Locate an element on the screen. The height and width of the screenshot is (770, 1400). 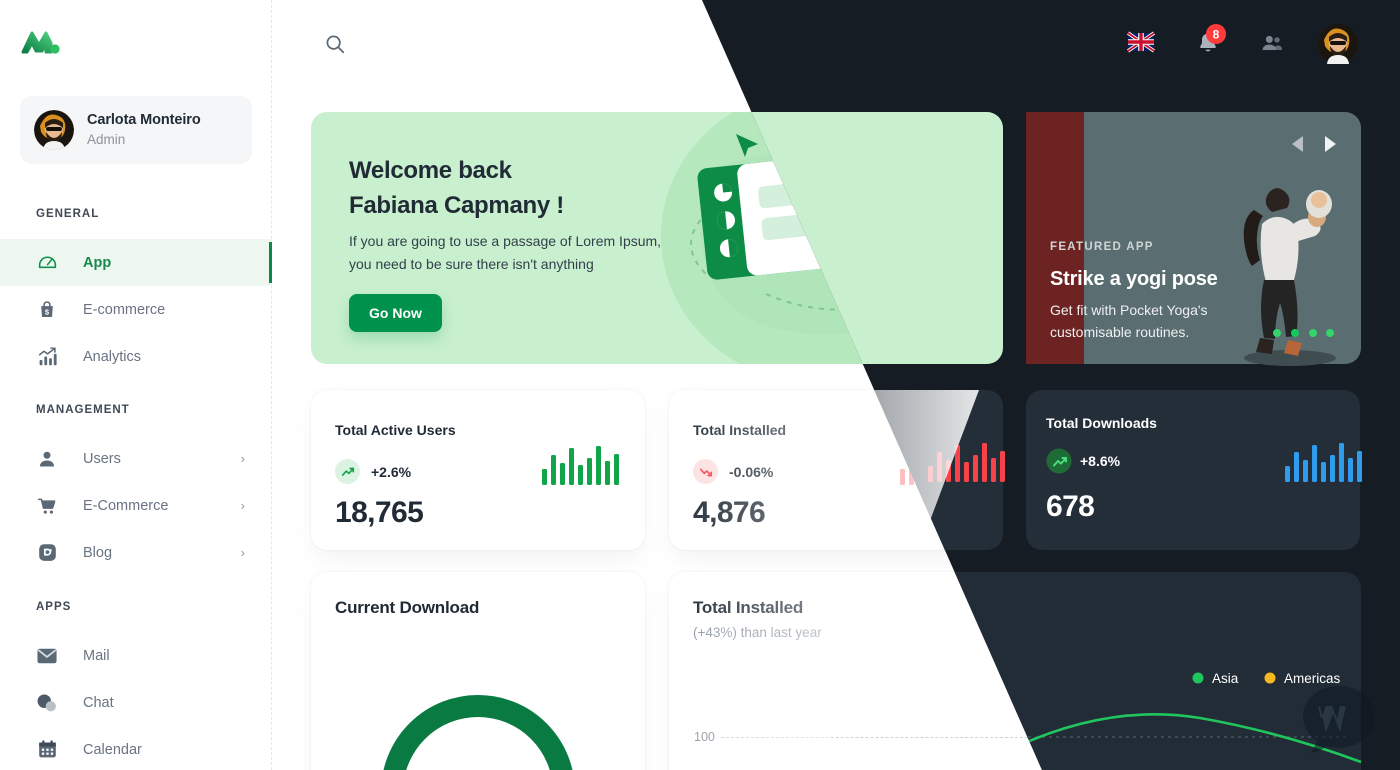
line-chart-plot is located at coordinates (1015, 766).